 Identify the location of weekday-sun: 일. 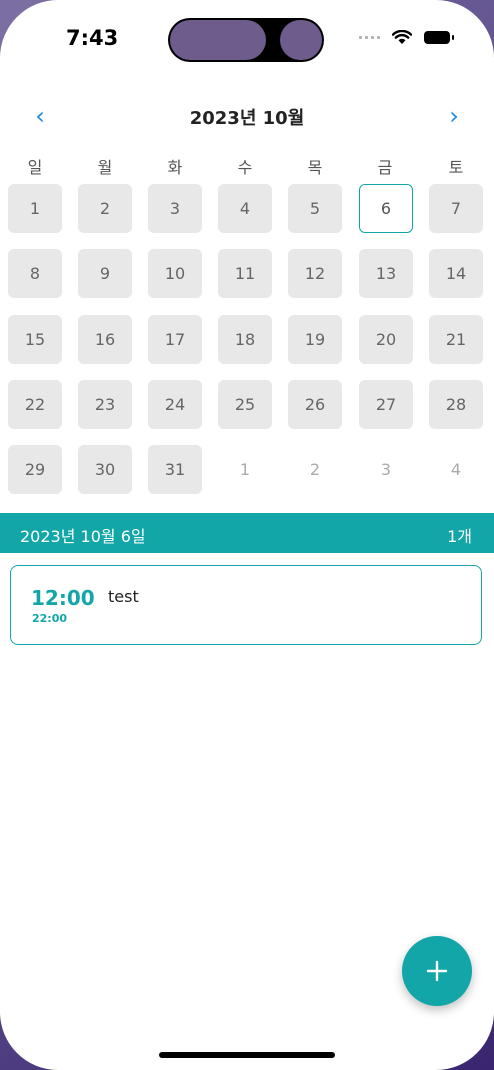
(35, 167).